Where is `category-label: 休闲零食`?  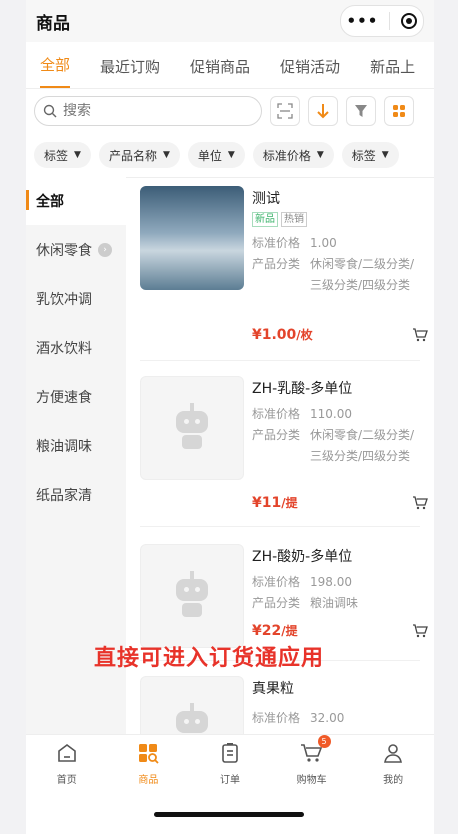
category-label: 休闲零食 is located at coordinates (64, 250).